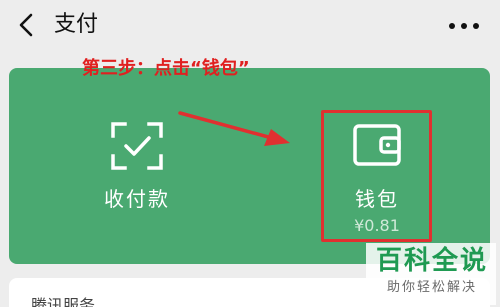 This screenshot has height=307, width=500. I want to click on watermark-subtitle: 助你轻松解决, so click(431, 287).